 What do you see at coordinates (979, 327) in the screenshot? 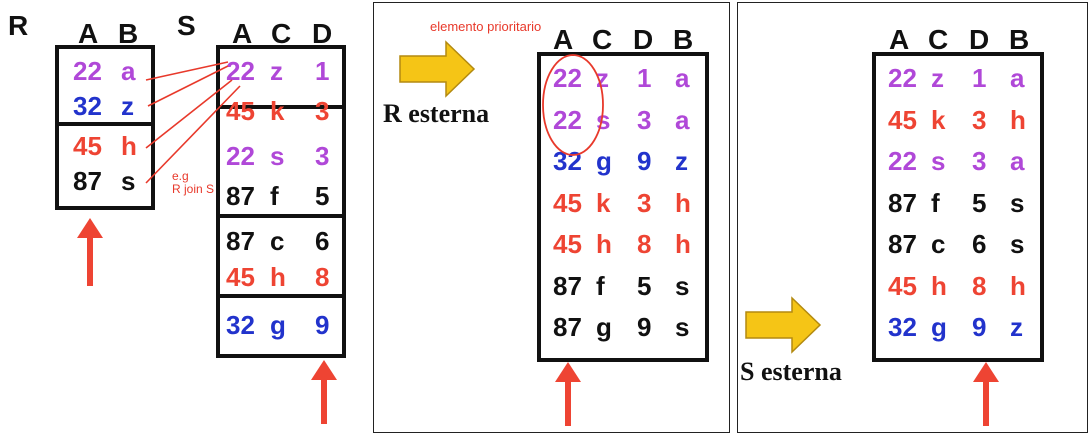
I see `right-cell-r7-c3: 9` at bounding box center [979, 327].